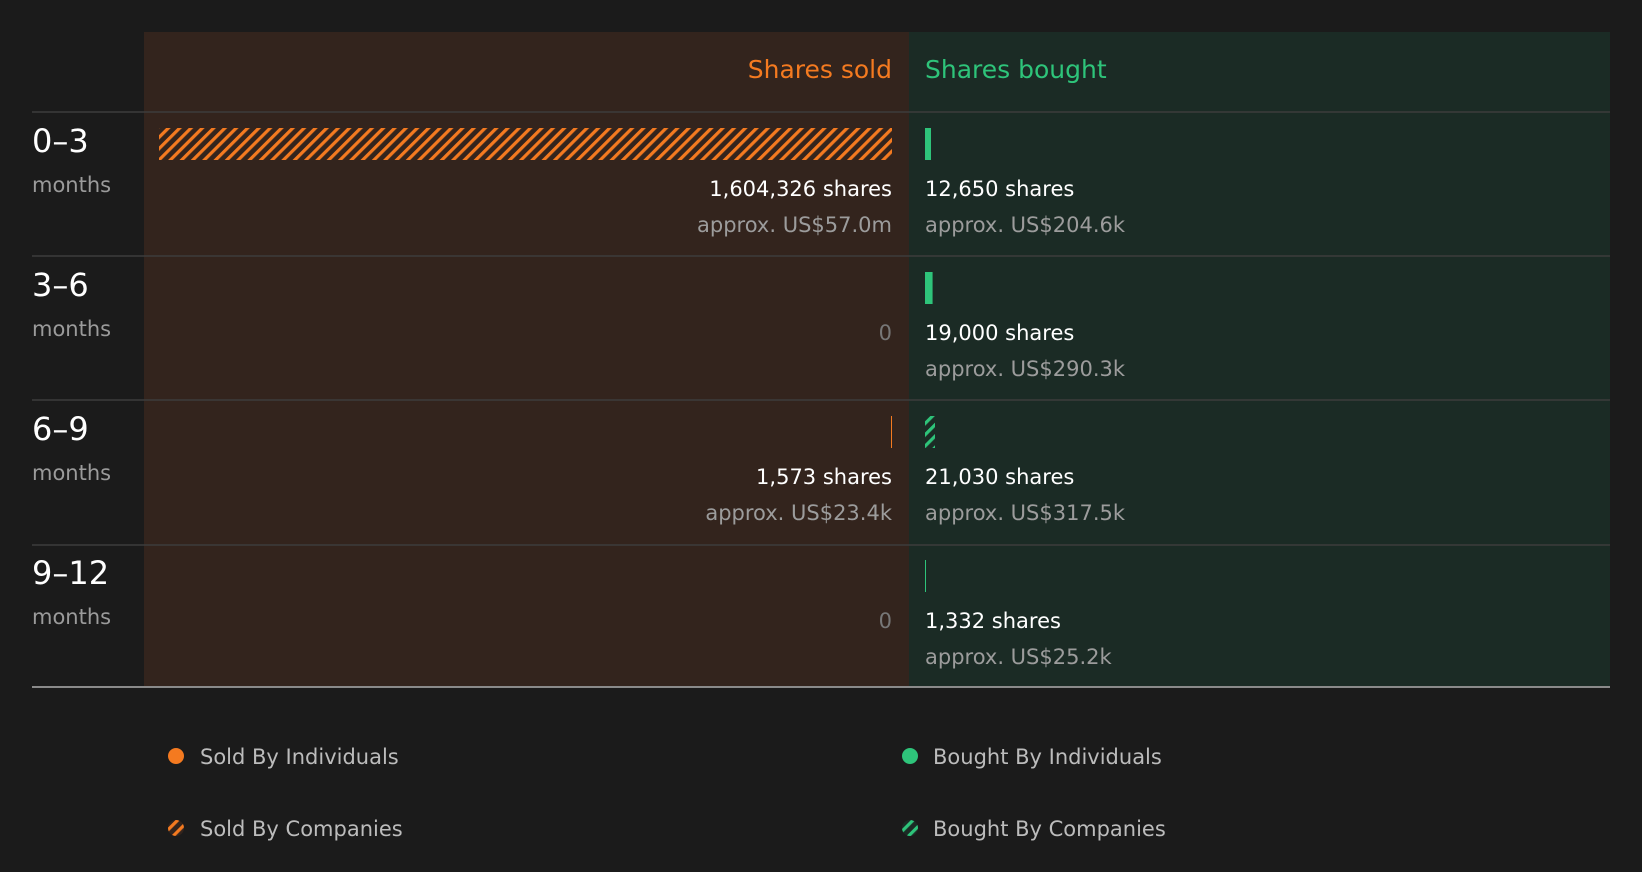 The height and width of the screenshot is (872, 1642). I want to click on legend-item-bought-by-individuals: Bought By Individuals, so click(1032, 757).